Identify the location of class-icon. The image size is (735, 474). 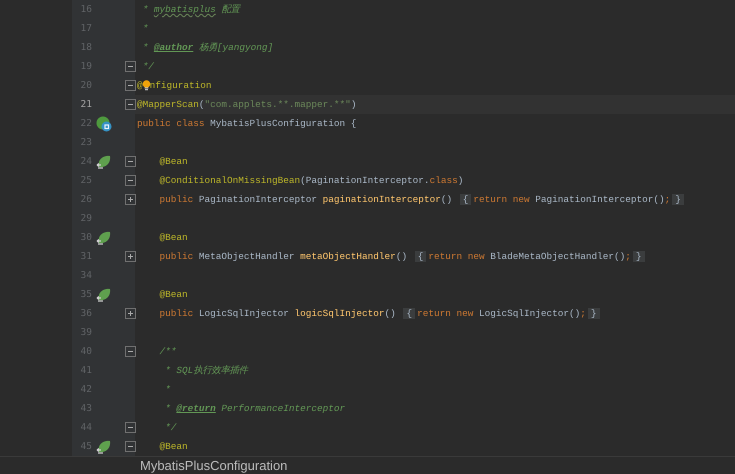
(104, 124).